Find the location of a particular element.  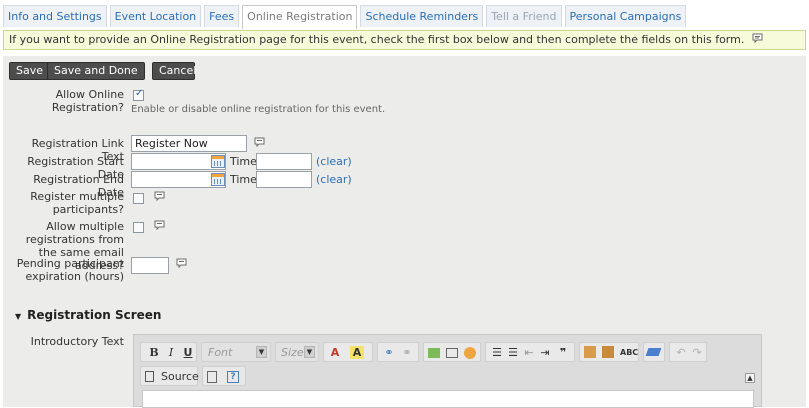

underline-icon: U is located at coordinates (188, 352).